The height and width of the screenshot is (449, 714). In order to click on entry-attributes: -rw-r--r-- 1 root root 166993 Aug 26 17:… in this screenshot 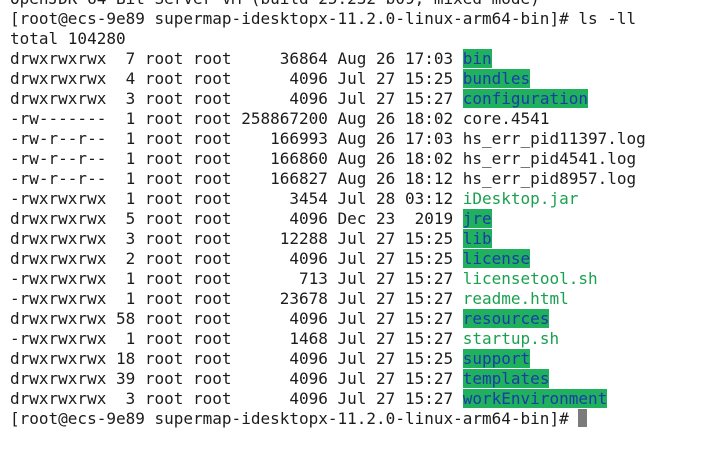, I will do `click(236, 138)`.